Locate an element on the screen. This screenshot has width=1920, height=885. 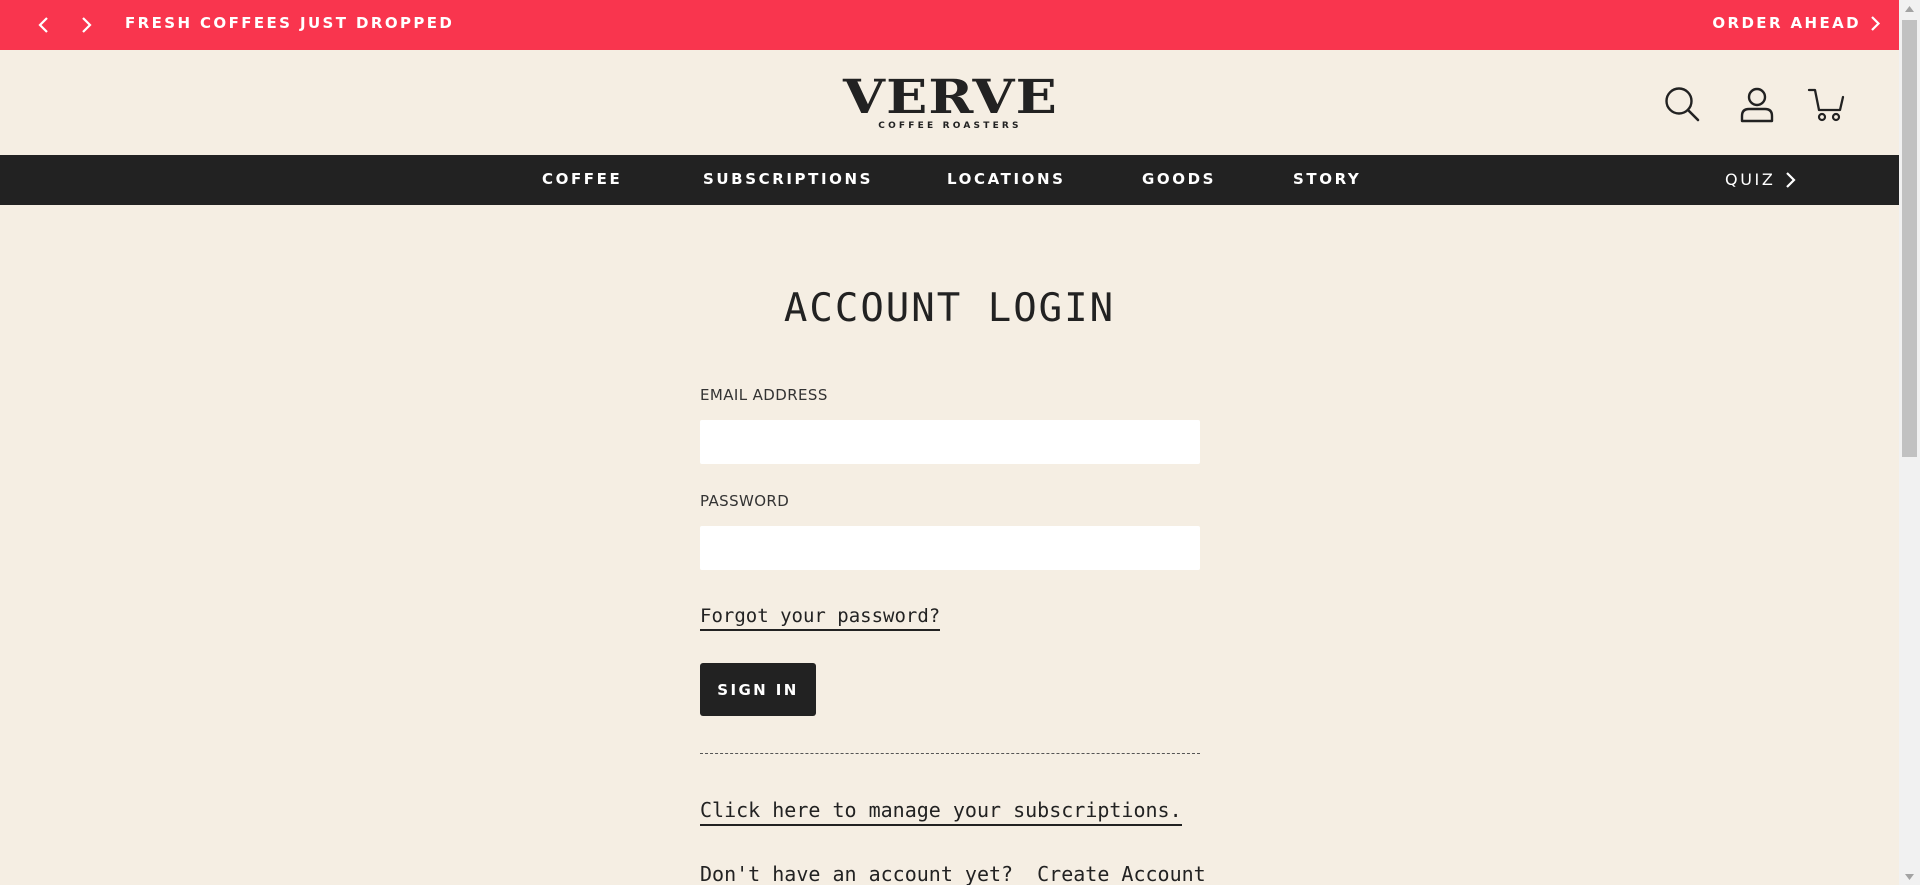
nav-item-coffee: COFFEE is located at coordinates (582, 179).